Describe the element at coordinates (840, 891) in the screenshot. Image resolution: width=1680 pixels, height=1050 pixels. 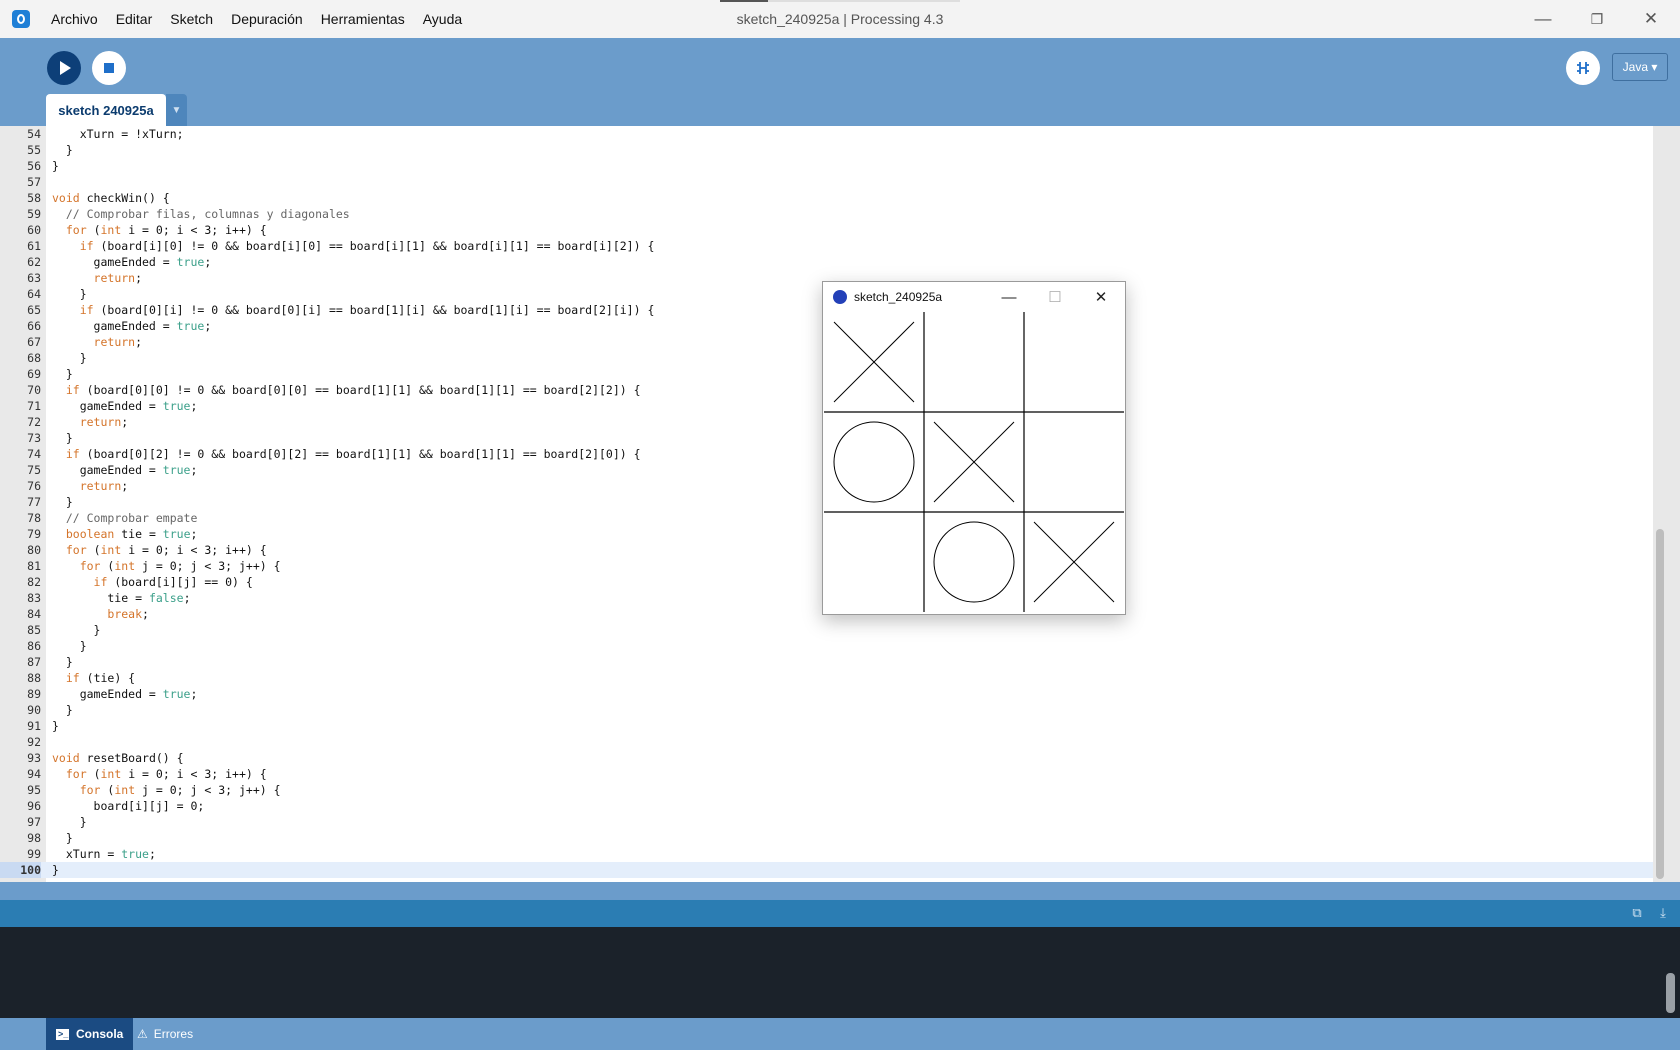
I see `editor-bottom-strip` at that location.